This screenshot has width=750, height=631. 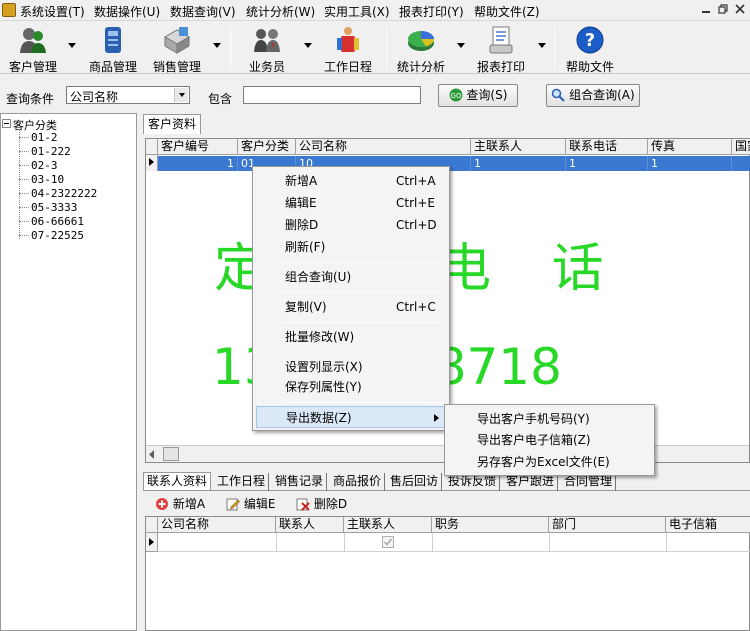 I want to click on edit-label: 编辑E, so click(x=259, y=504).